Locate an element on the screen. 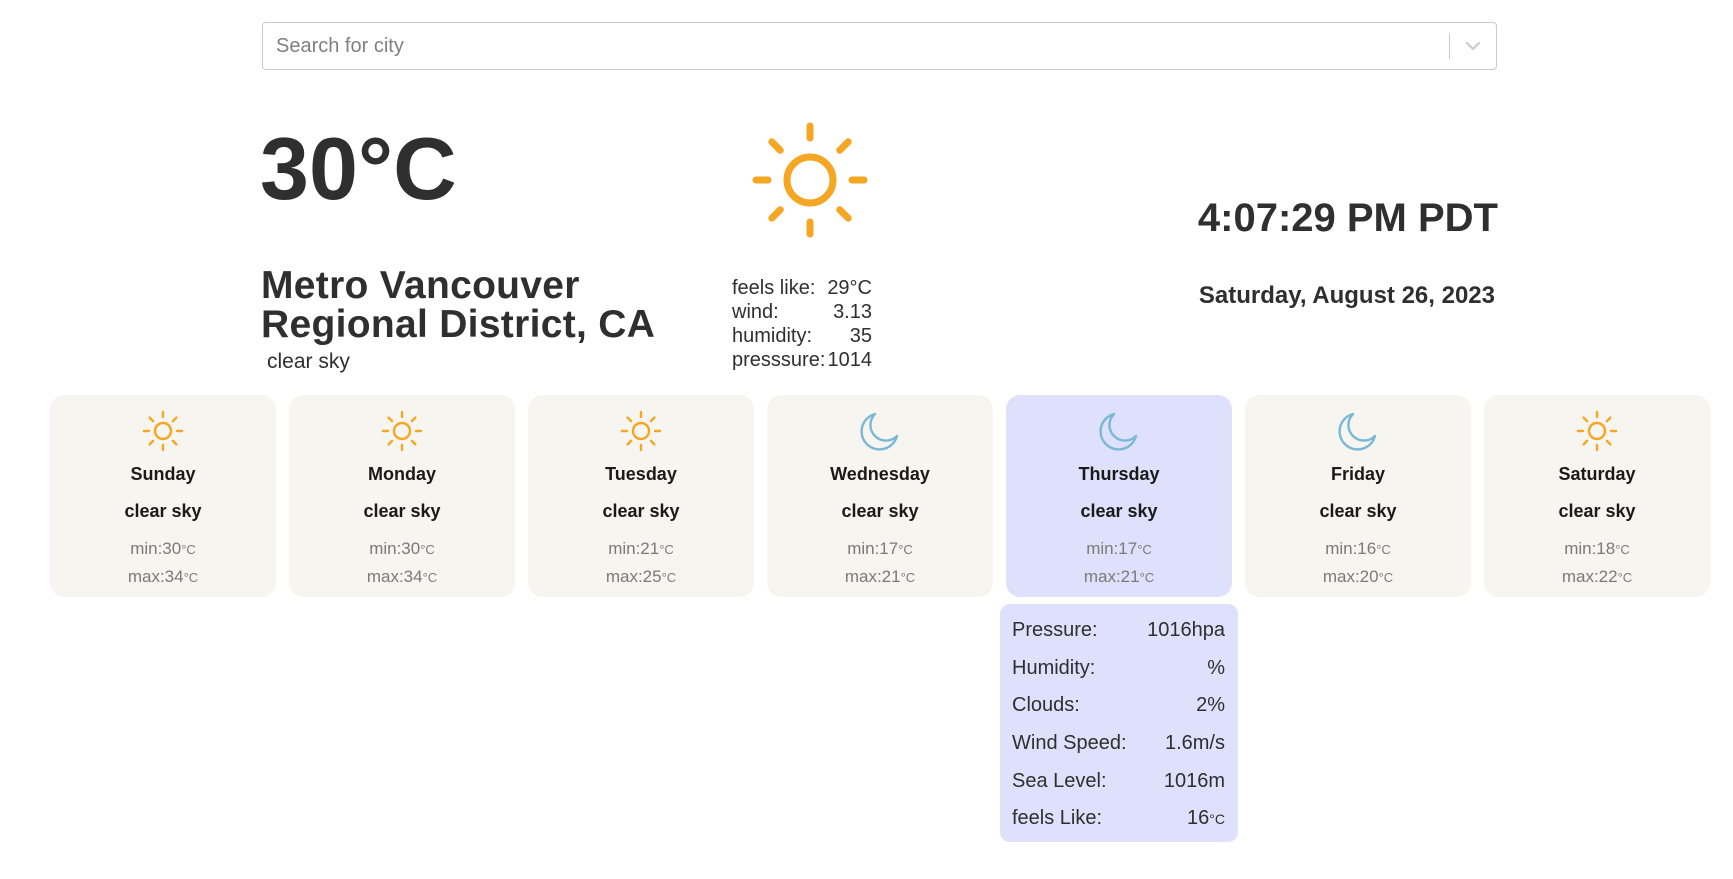 This screenshot has width=1733, height=879. detail-pressure: presssure: 1014 is located at coordinates (802, 360).